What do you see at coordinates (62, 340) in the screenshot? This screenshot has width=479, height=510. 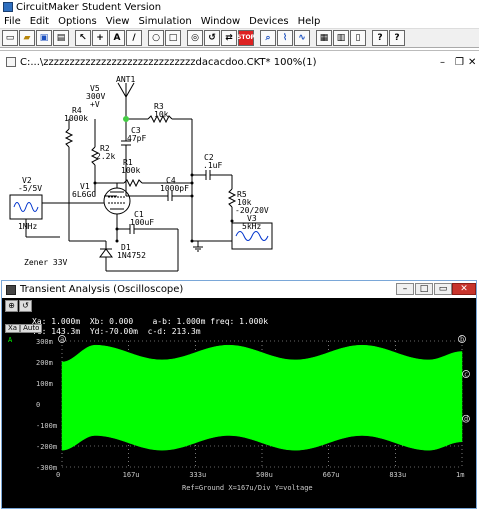 I see `cursor-marker-label-a: a` at bounding box center [62, 340].